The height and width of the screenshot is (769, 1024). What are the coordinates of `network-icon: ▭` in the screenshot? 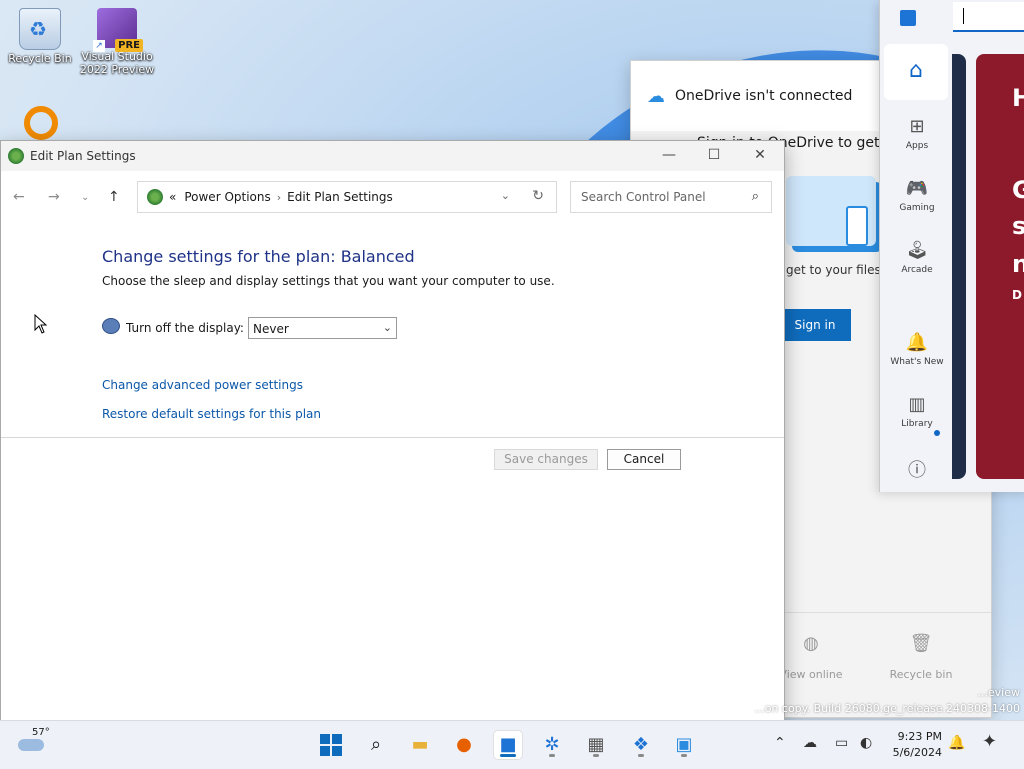 It's located at (841, 743).